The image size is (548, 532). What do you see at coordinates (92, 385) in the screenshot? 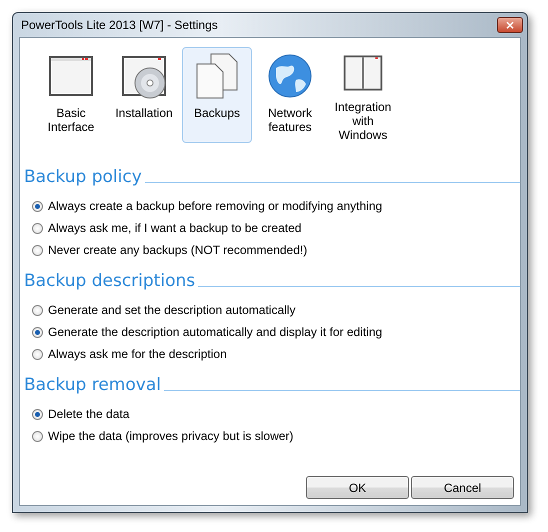
I see `section-heading: Backup removal` at bounding box center [92, 385].